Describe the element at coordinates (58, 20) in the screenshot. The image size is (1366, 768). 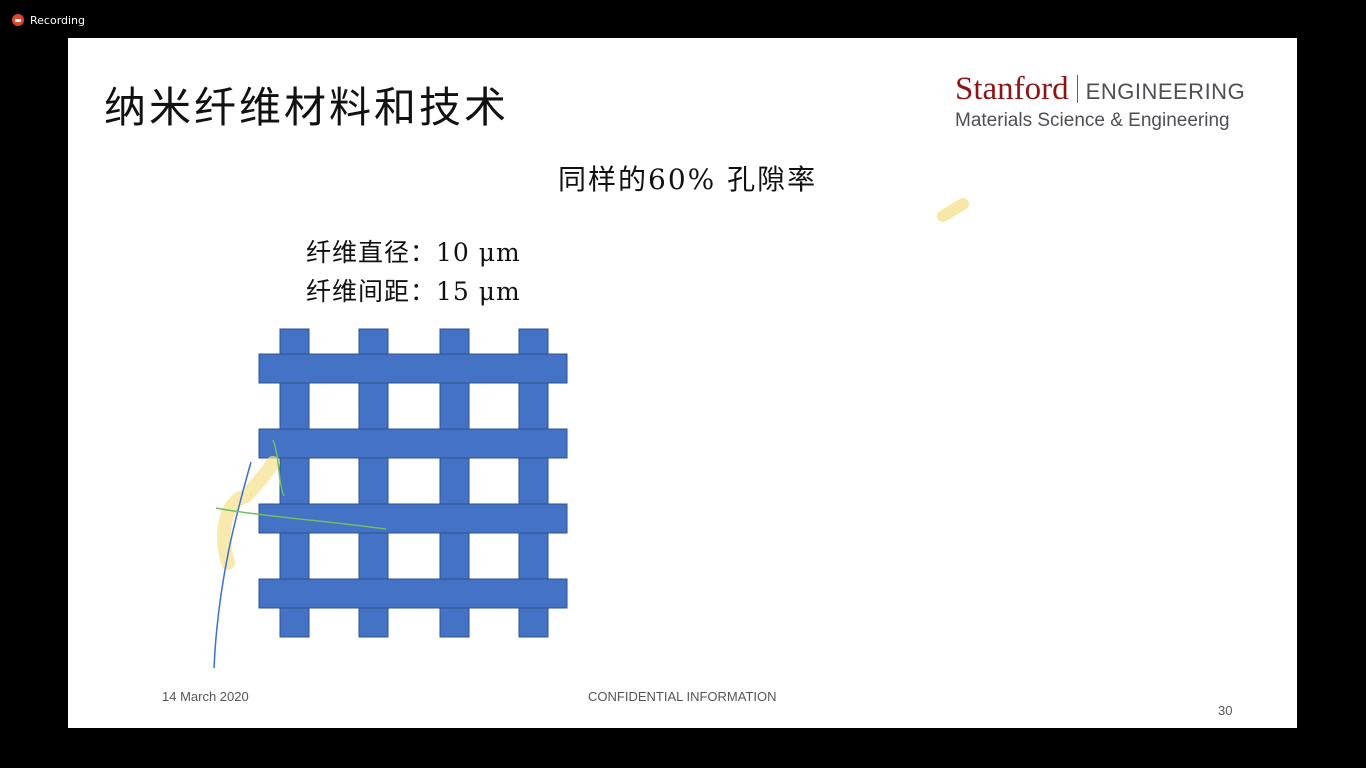
I see `recording-label: Recording` at that location.